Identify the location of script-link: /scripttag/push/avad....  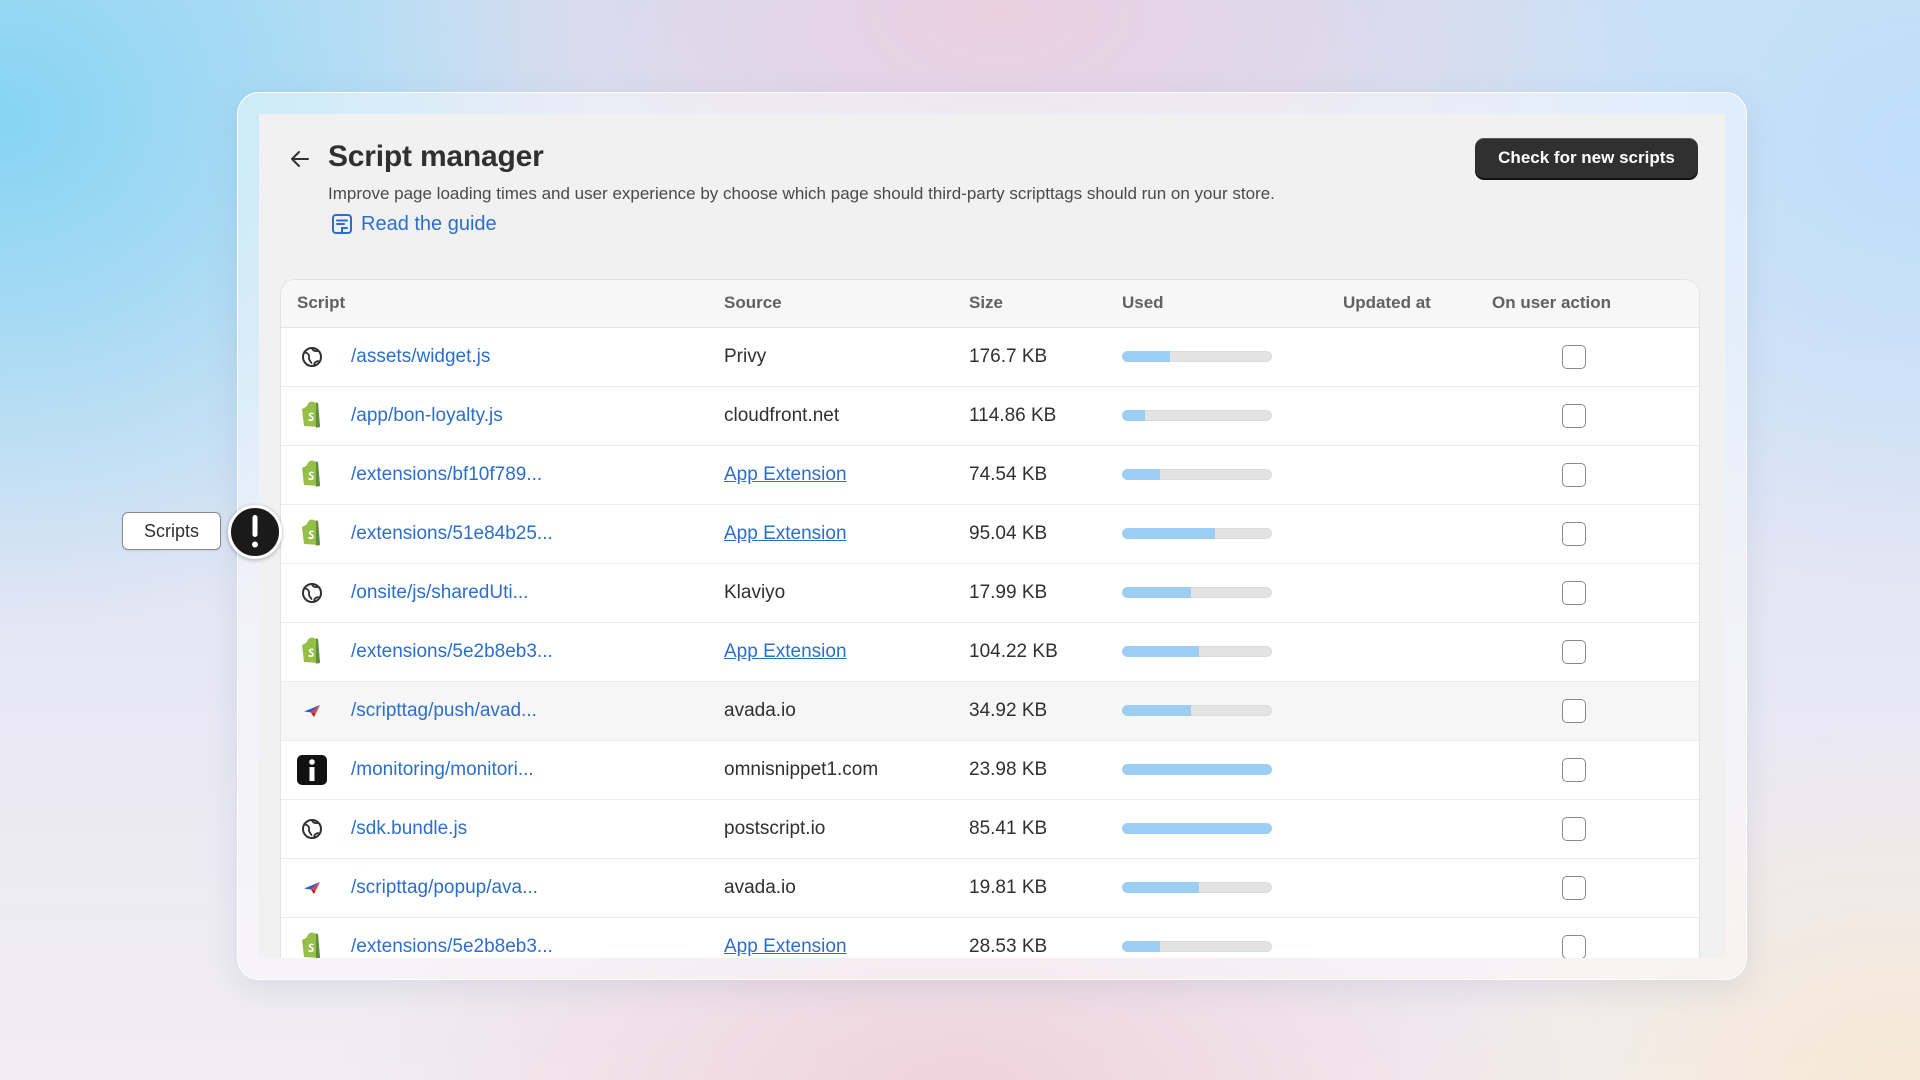
(444, 711).